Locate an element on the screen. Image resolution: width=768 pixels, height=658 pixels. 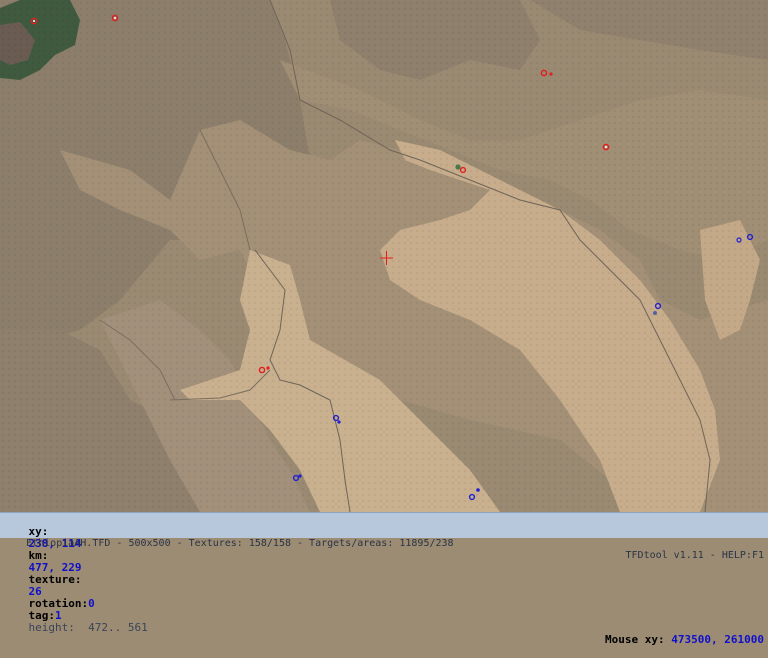
mouse-value: 473500, 261000 is located at coordinates (717, 639).